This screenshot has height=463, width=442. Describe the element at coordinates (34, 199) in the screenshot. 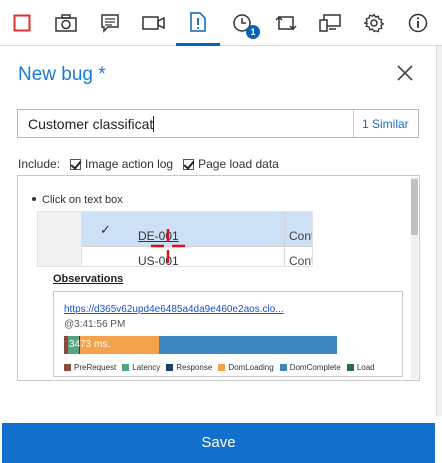

I see `bullet-icon` at that location.